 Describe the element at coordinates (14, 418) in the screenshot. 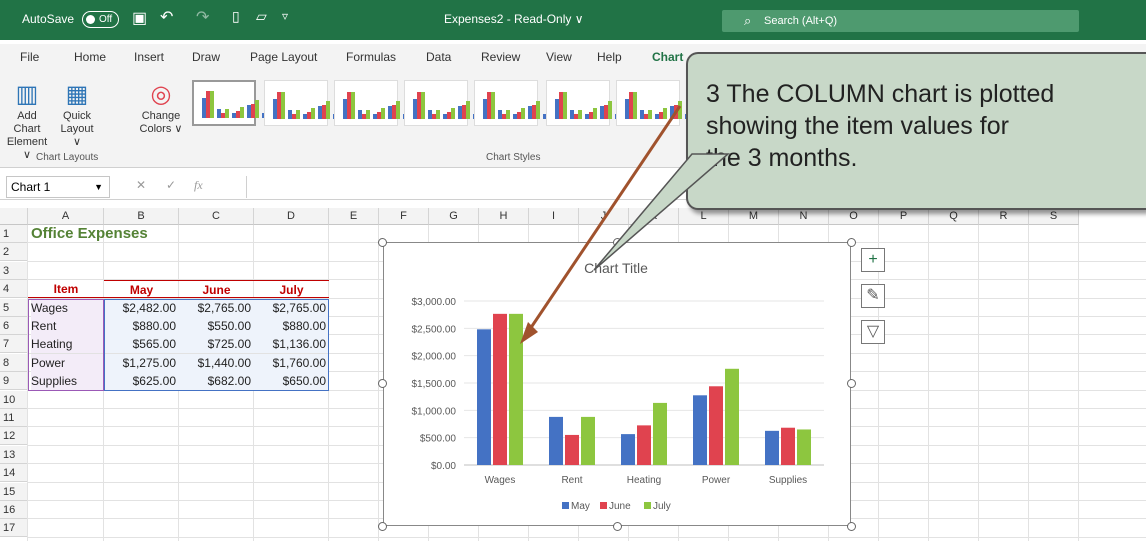

I see `row-header-11: 11` at that location.